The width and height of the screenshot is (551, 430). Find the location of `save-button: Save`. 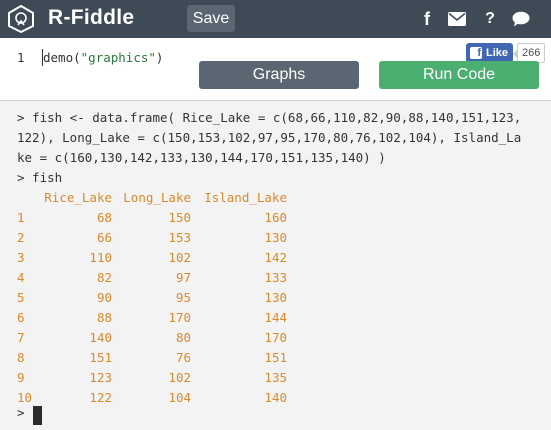

save-button: Save is located at coordinates (211, 18).